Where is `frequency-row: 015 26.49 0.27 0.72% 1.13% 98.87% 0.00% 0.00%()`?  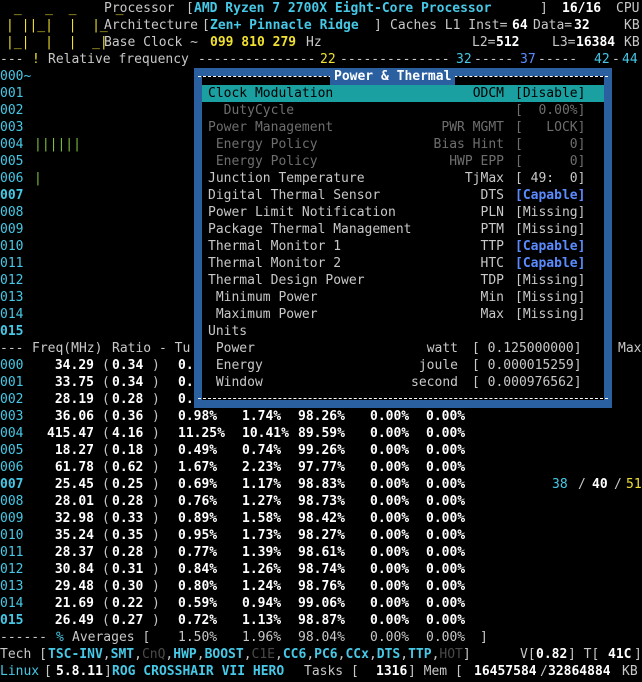 frequency-row: 015 26.49 0.27 0.72% 1.13% 98.87% 0.00% 0.00%() is located at coordinates (233, 620).